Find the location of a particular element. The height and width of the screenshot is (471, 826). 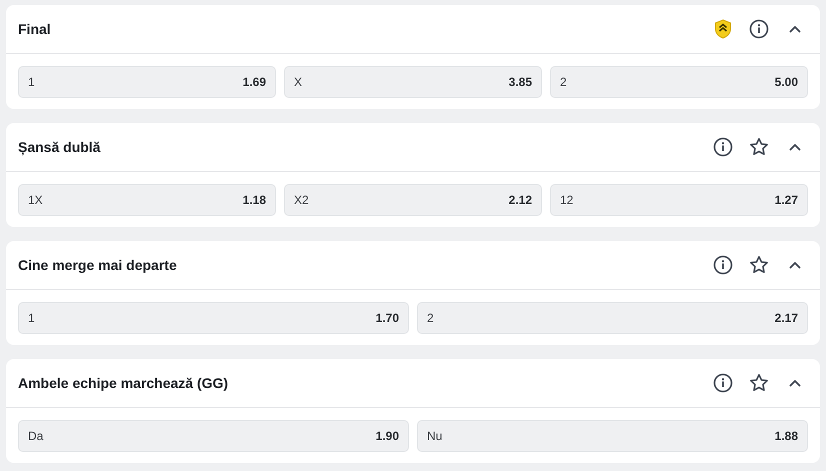

outcome-label: Nu is located at coordinates (434, 436).